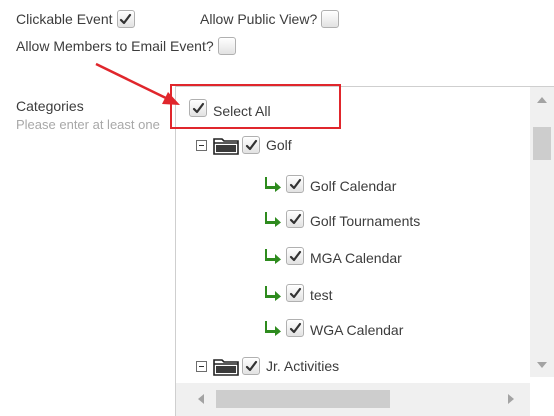 This screenshot has width=554, height=416. What do you see at coordinates (365, 221) in the screenshot?
I see `tree-leaf-label: Golf Tournaments` at bounding box center [365, 221].